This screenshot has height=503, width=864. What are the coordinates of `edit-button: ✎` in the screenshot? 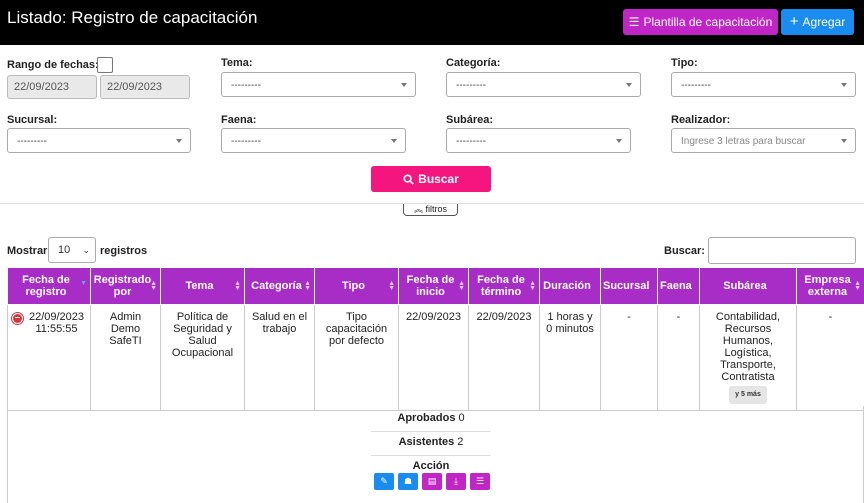 It's located at (384, 481).